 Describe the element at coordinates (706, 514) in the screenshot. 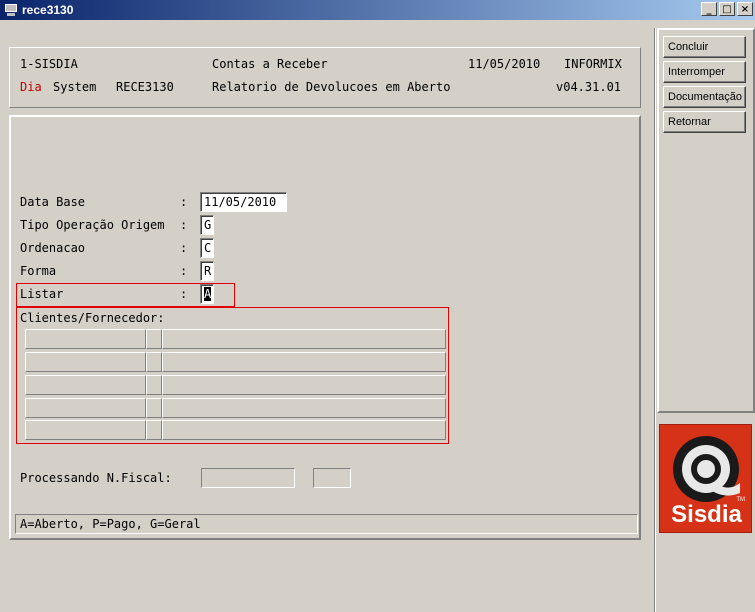

I see `logo-text: Sisdia` at that location.